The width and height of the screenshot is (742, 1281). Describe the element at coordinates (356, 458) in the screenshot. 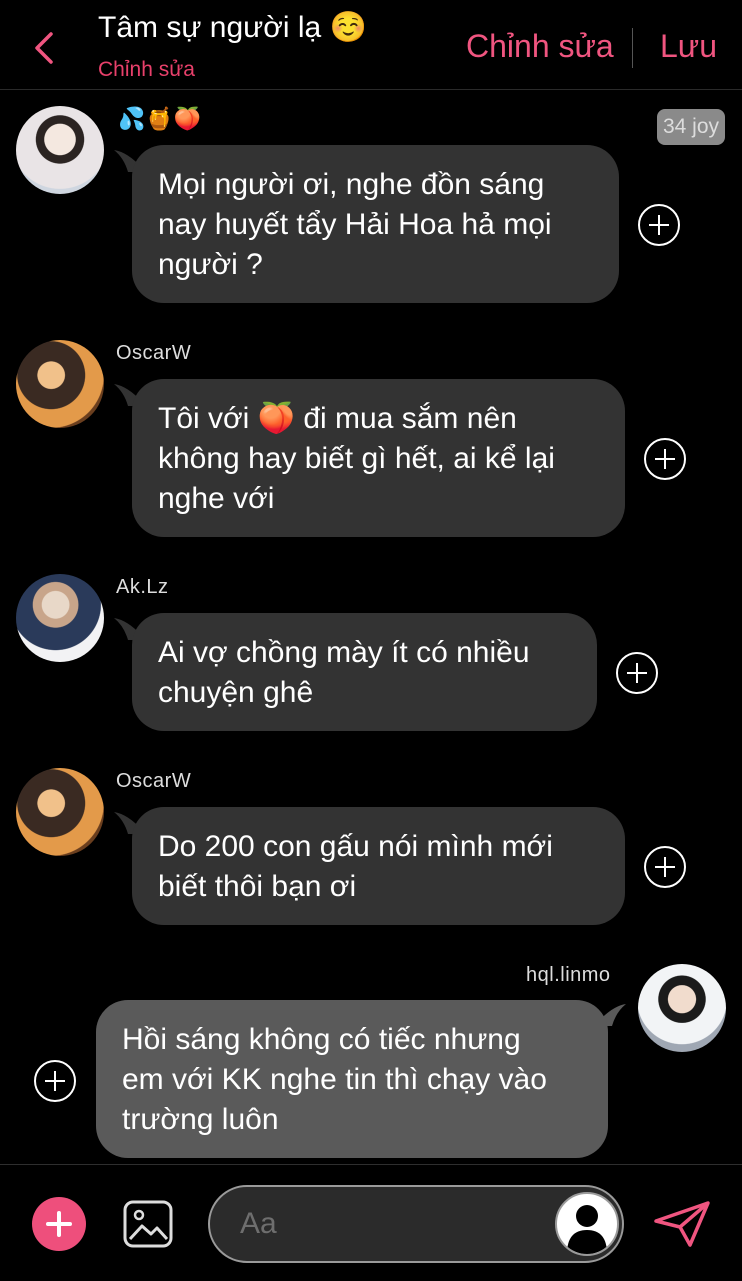

I see `message-line: không hay biết gì hết, ai kể lại` at that location.